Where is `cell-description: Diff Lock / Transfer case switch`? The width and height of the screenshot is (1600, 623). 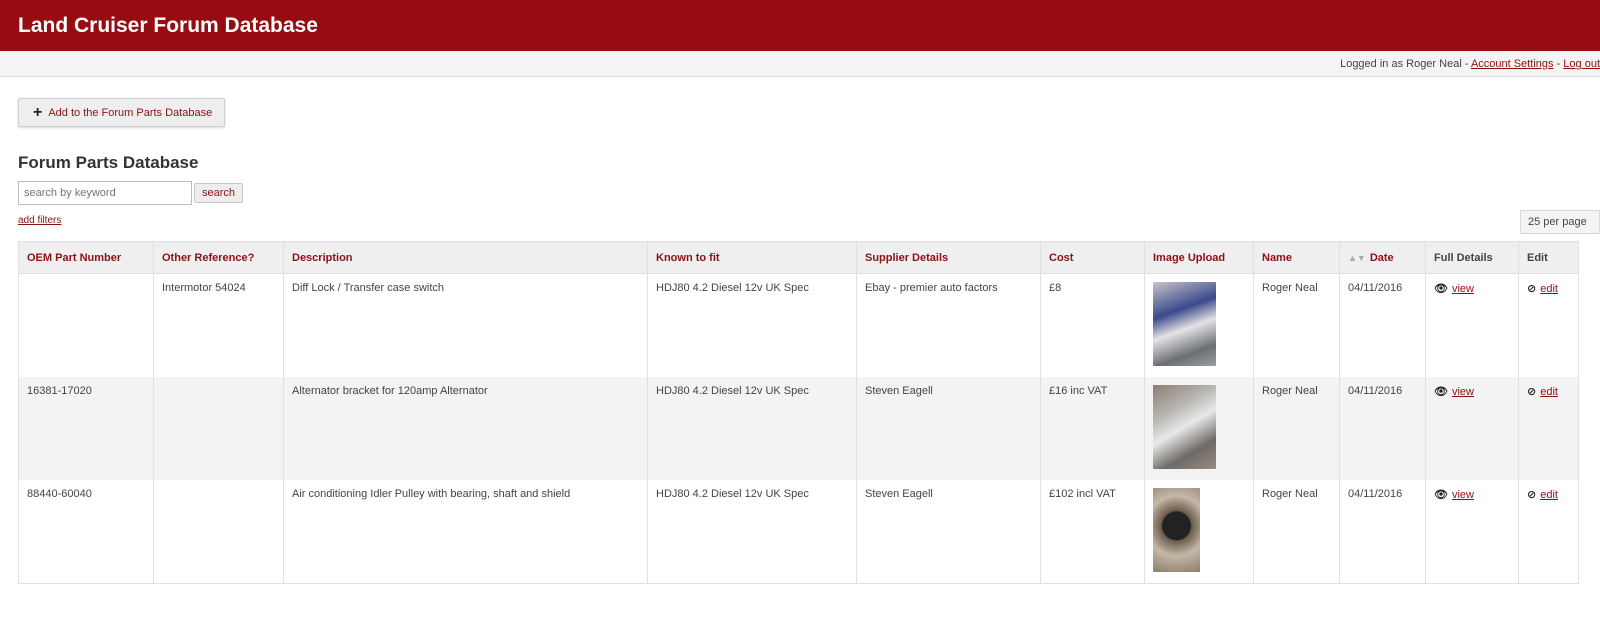 cell-description: Diff Lock / Transfer case switch is located at coordinates (465, 325).